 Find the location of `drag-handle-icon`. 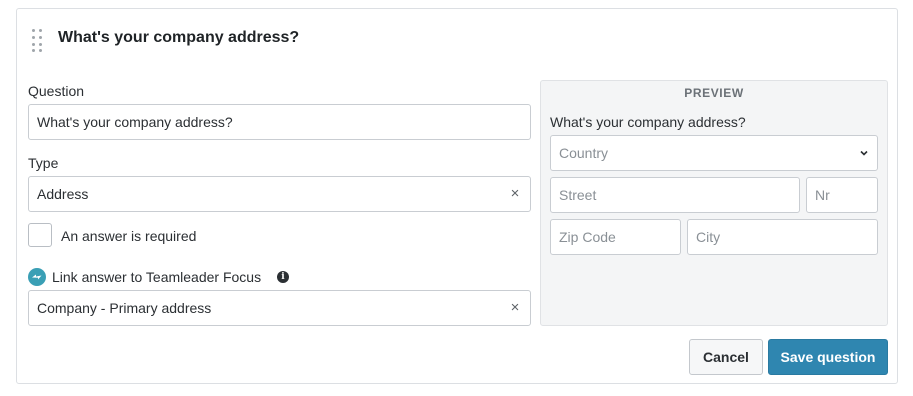

drag-handle-icon is located at coordinates (38, 40).